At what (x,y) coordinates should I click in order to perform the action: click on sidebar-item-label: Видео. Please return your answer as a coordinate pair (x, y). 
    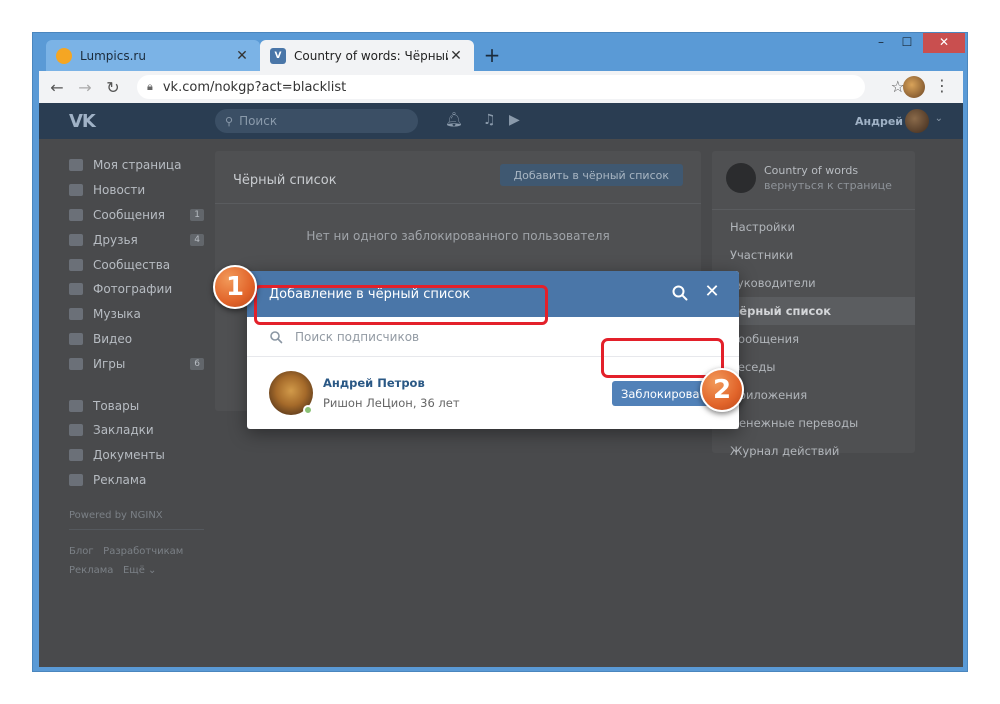
    Looking at the image, I should click on (113, 338).